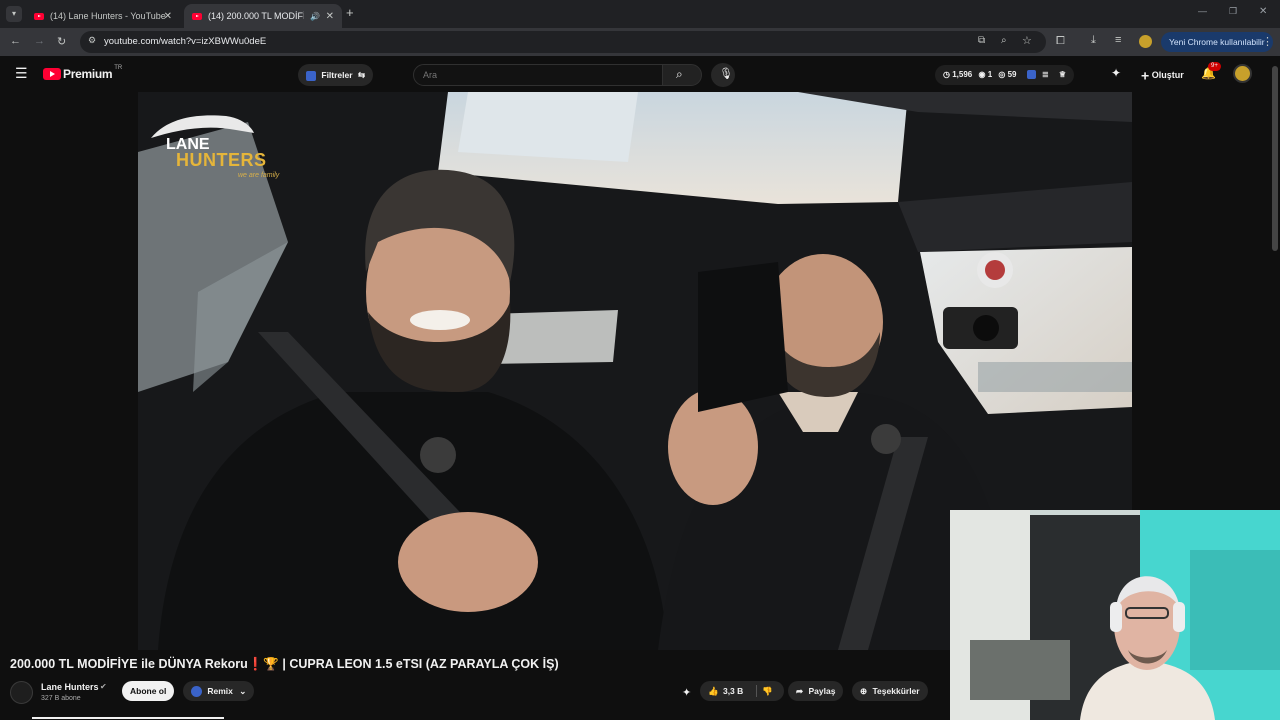 The height and width of the screenshot is (720, 1280). What do you see at coordinates (896, 691) in the screenshot?
I see `thanks-label: Teşekkürler` at bounding box center [896, 691].